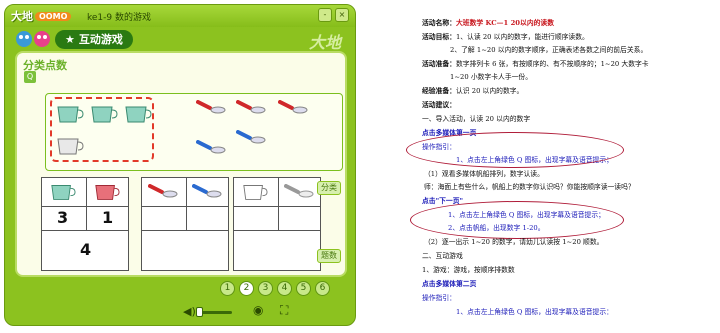 The image size is (720, 333). Describe the element at coordinates (529, 187) in the screenshot. I see `teacher-question: 师：海面上有些什么，帆船上的数字你认识吗？你能按顺序读一读吗？` at that location.